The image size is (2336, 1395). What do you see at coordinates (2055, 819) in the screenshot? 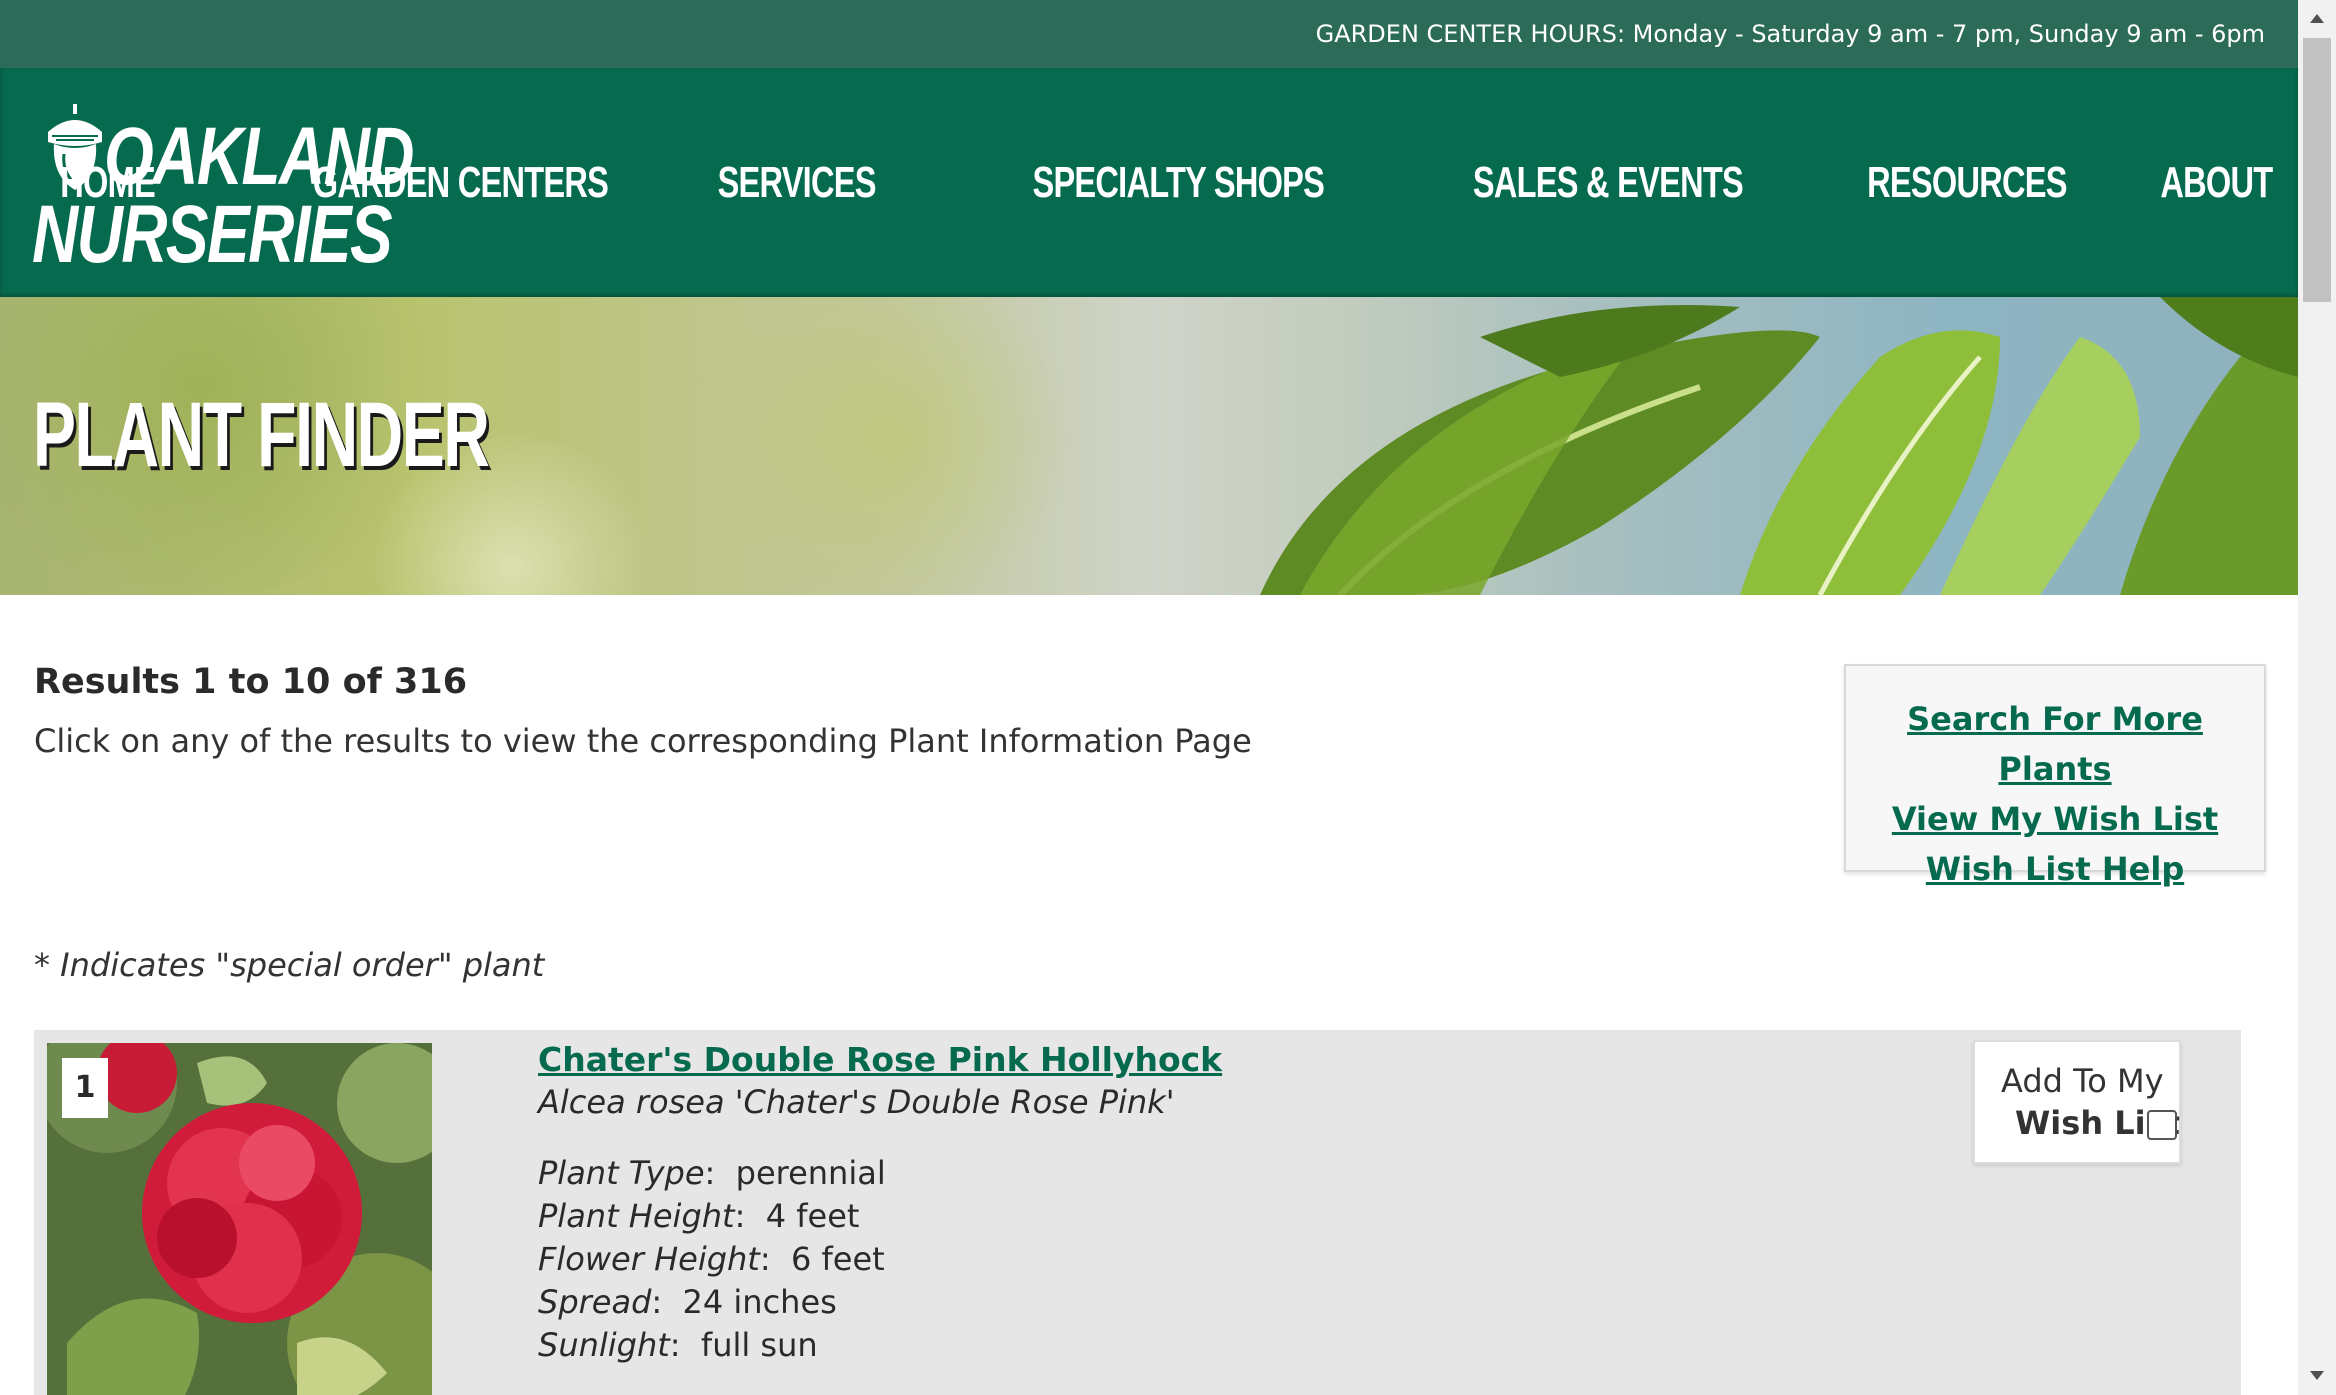
I see `view-wish-list-link: View My Wish List` at bounding box center [2055, 819].